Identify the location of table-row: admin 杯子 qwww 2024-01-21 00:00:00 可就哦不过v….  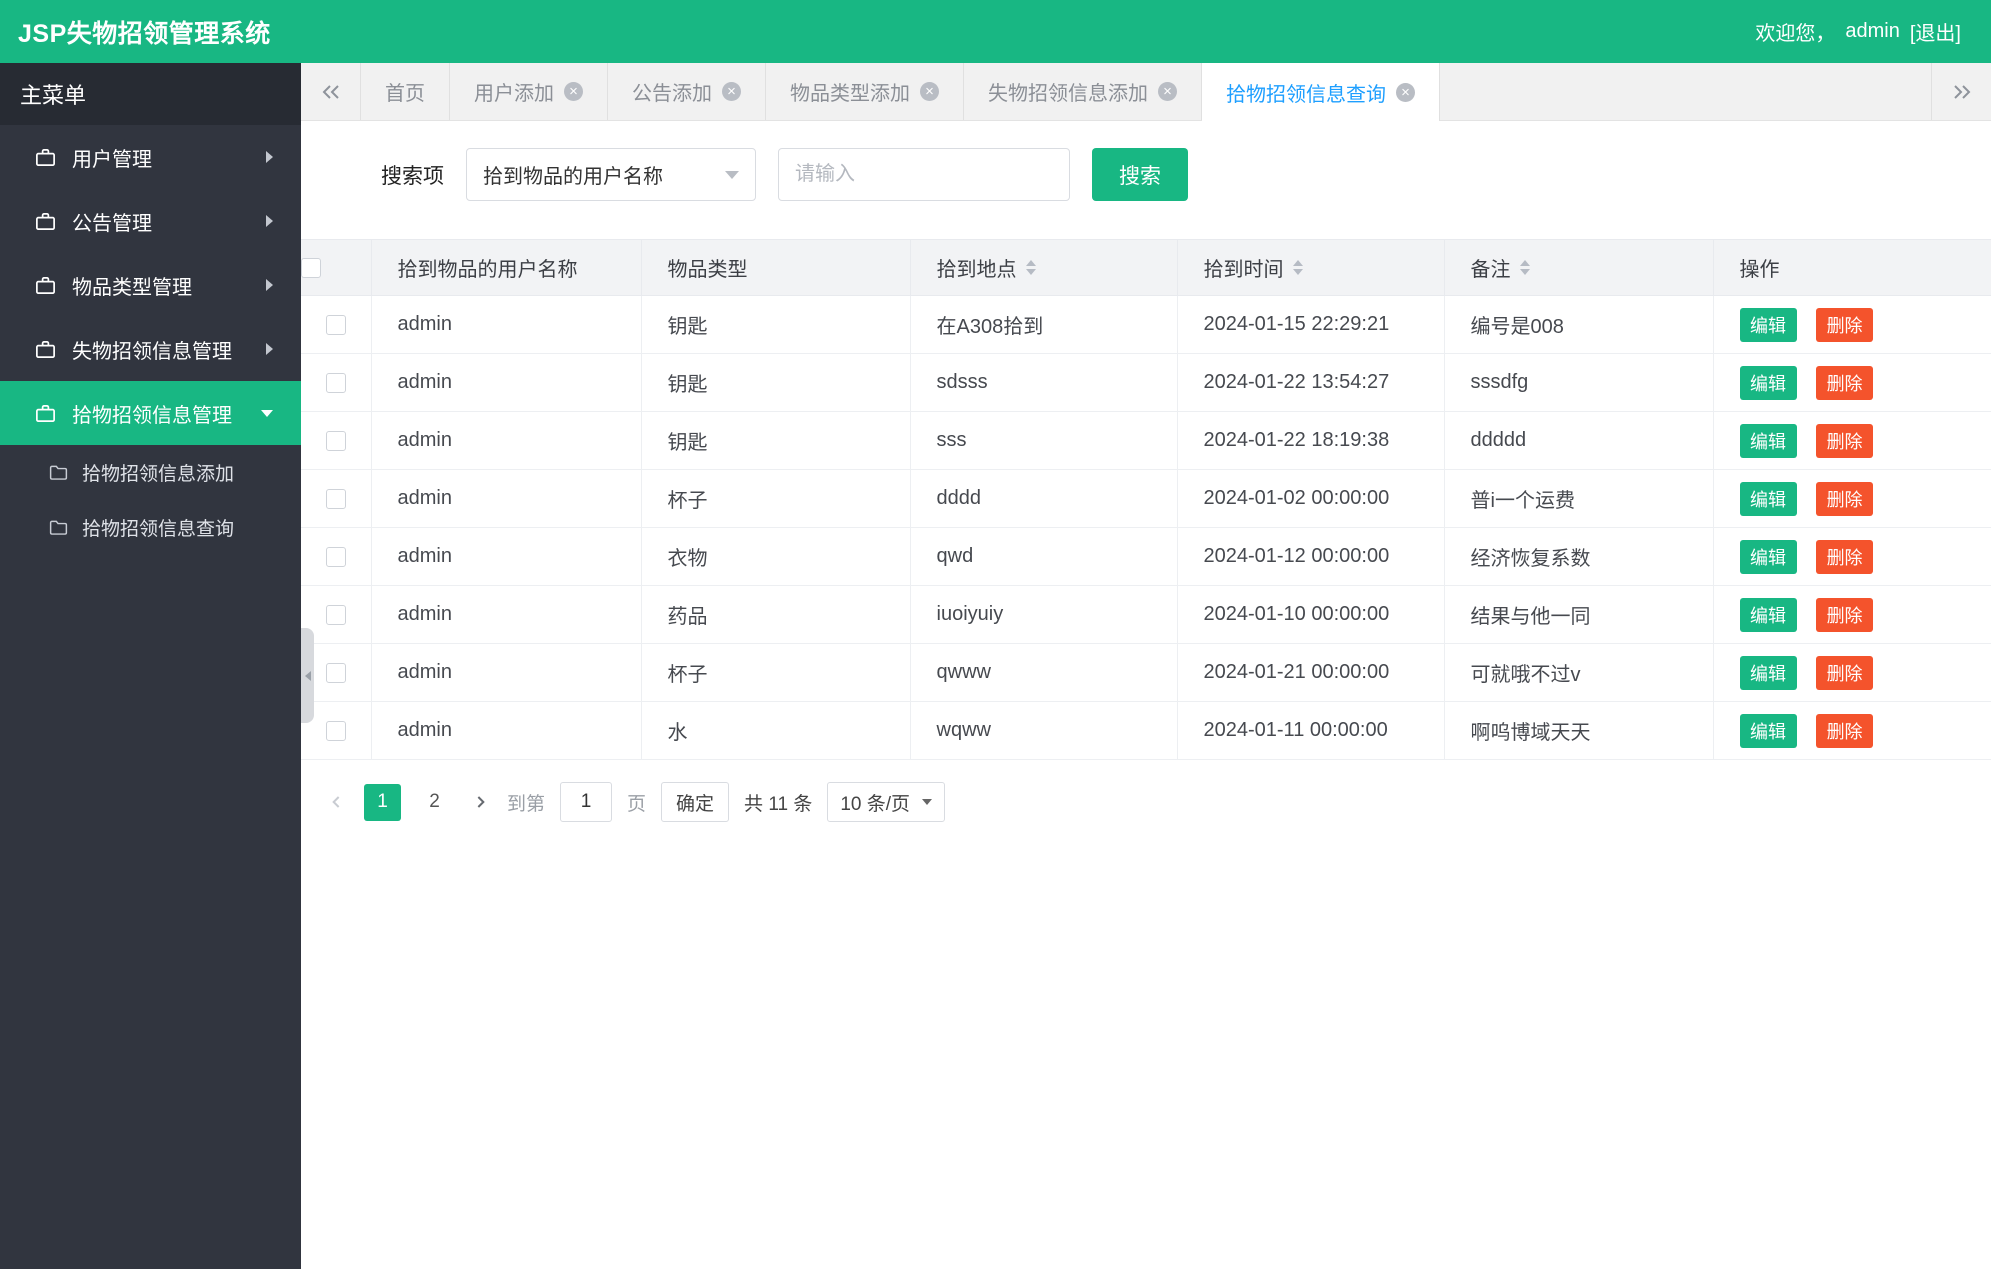
(1146, 672).